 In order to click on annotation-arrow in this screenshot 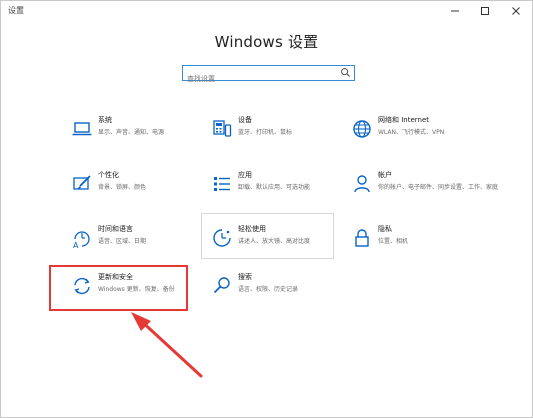, I will do `click(167, 345)`.